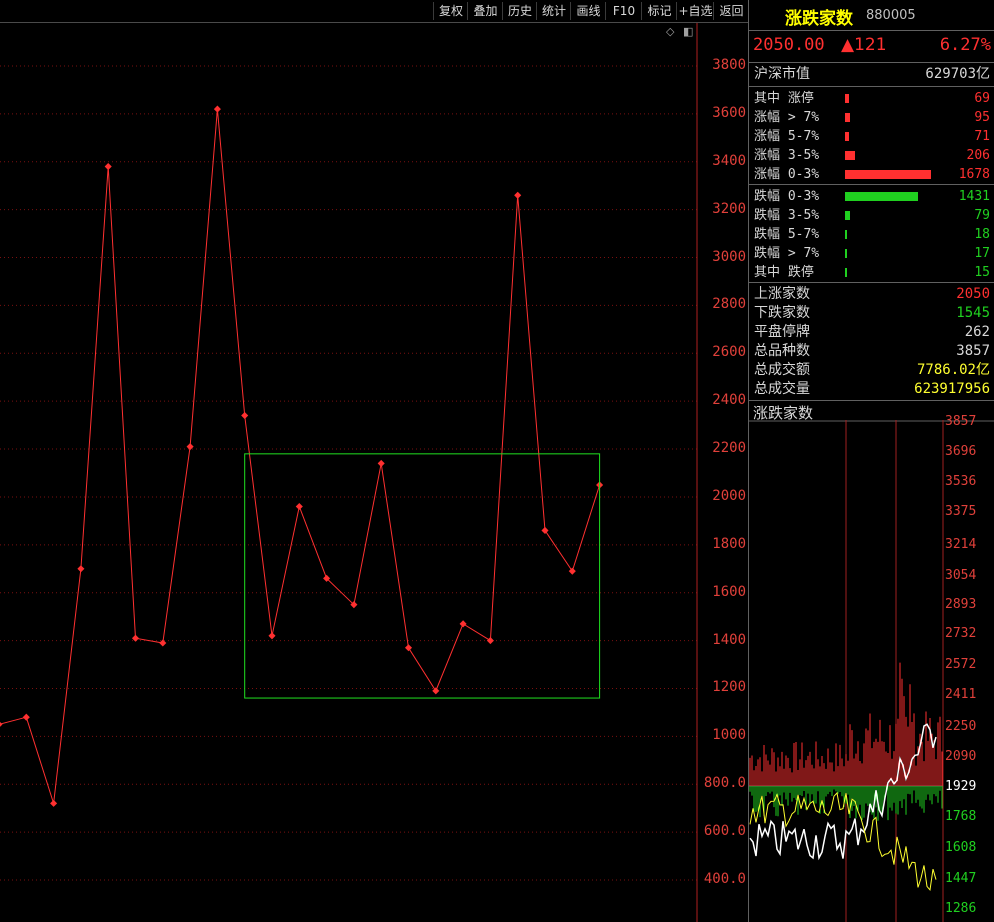  I want to click on toolbar-button-8: 返回, so click(731, 11).